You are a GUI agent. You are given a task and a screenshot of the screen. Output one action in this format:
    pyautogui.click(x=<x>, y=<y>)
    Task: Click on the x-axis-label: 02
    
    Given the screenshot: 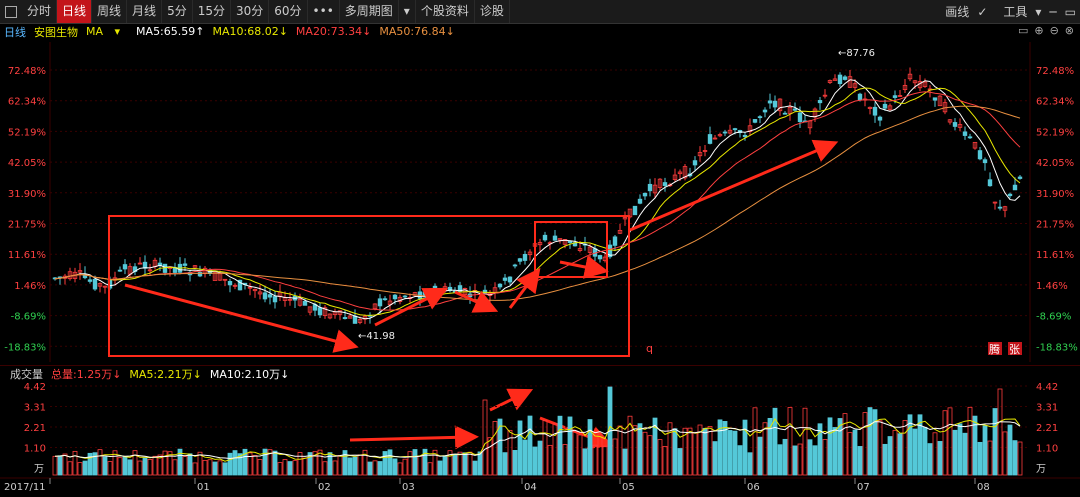 What is the action you would take?
    pyautogui.click(x=324, y=487)
    